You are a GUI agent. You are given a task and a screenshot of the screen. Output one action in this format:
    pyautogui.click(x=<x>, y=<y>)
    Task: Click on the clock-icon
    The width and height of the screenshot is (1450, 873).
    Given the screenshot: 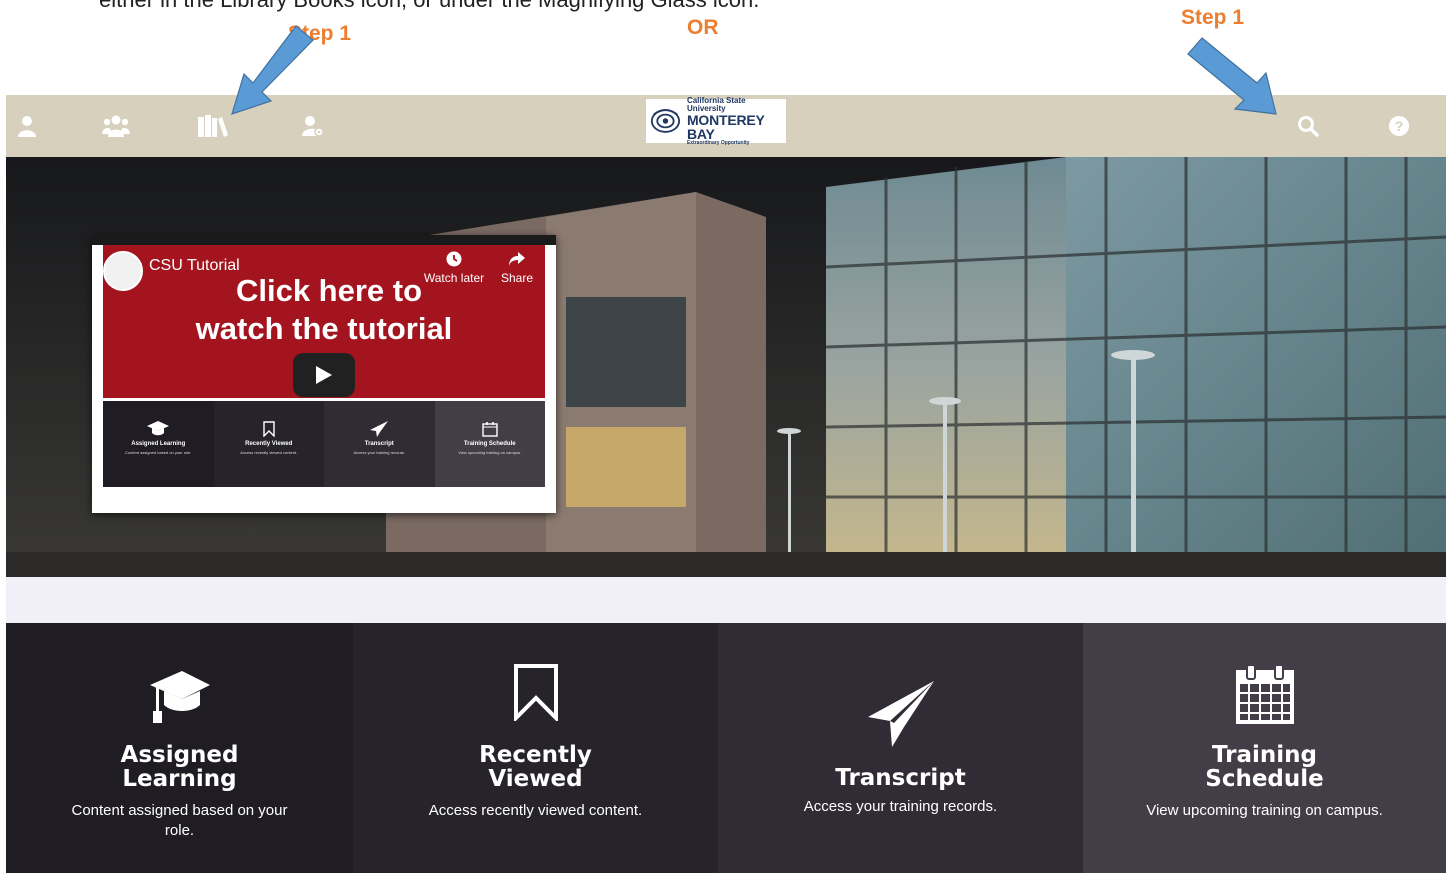 What is the action you would take?
    pyautogui.click(x=454, y=259)
    